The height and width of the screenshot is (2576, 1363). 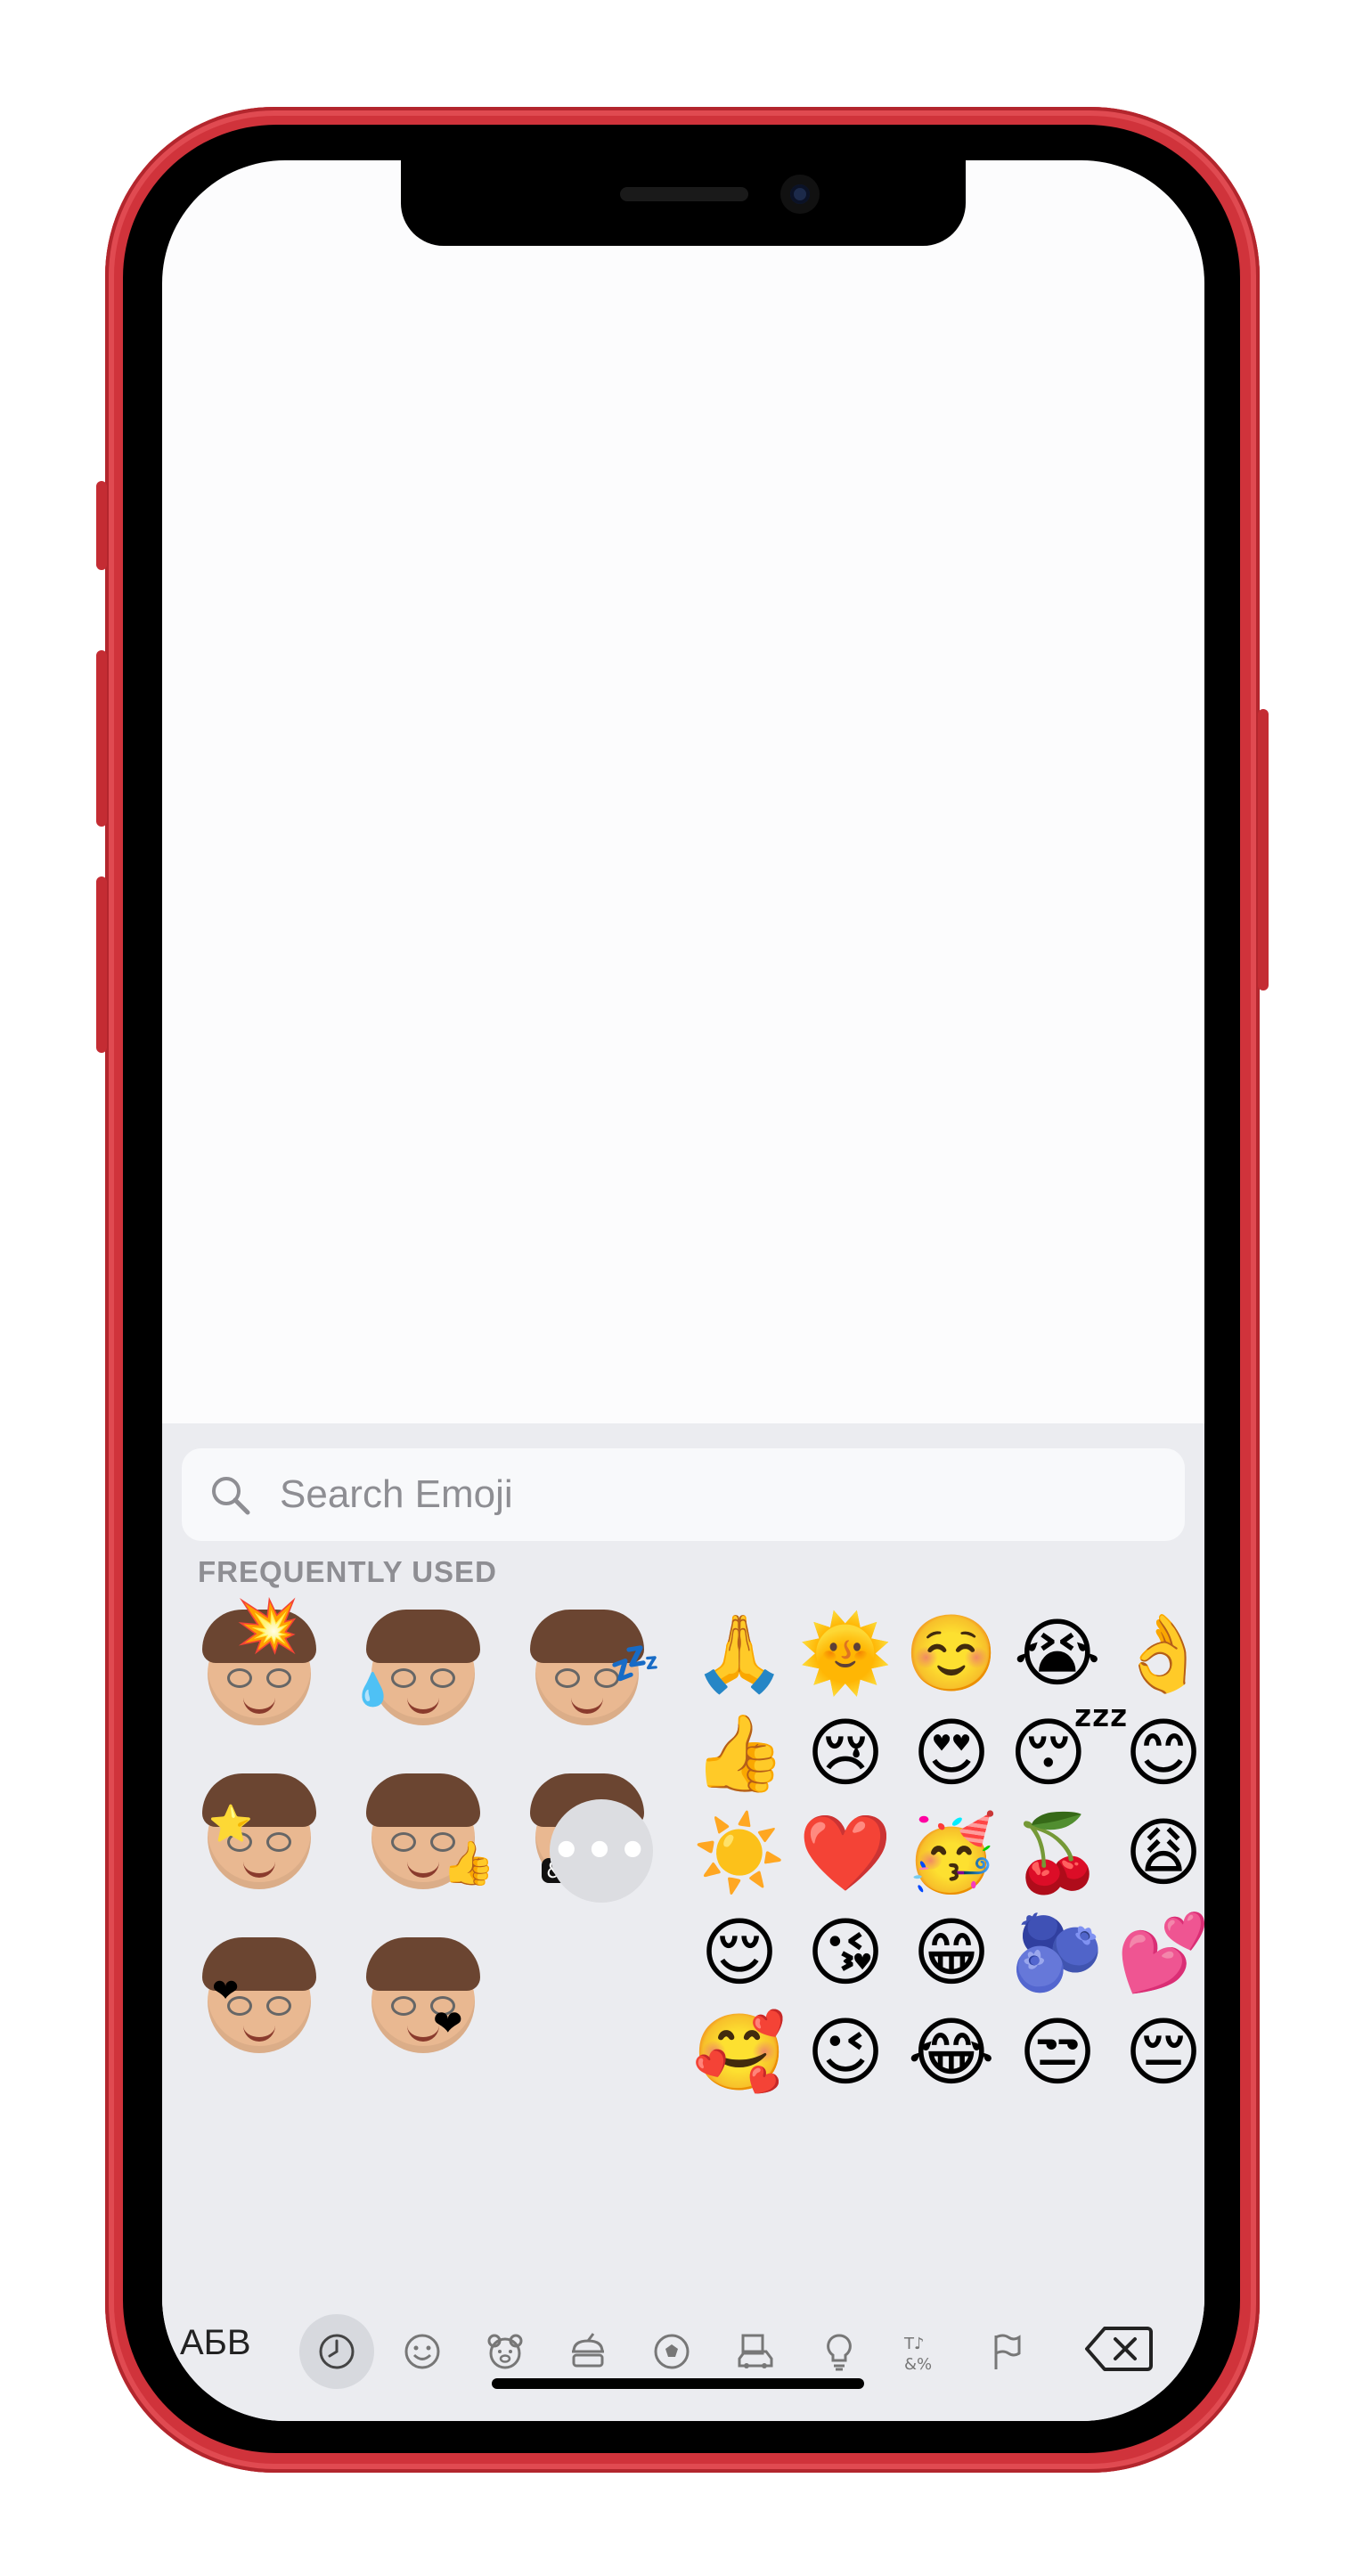 I want to click on emoji-key: ☺️, so click(x=952, y=1653).